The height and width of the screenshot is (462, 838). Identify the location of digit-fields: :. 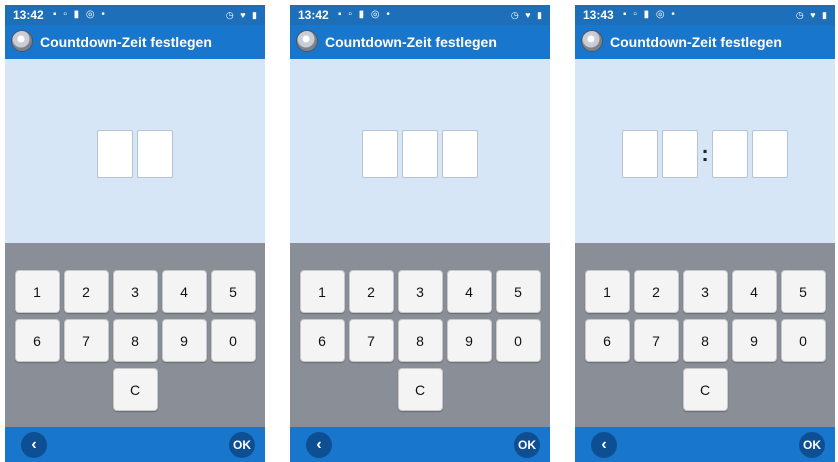
(705, 154).